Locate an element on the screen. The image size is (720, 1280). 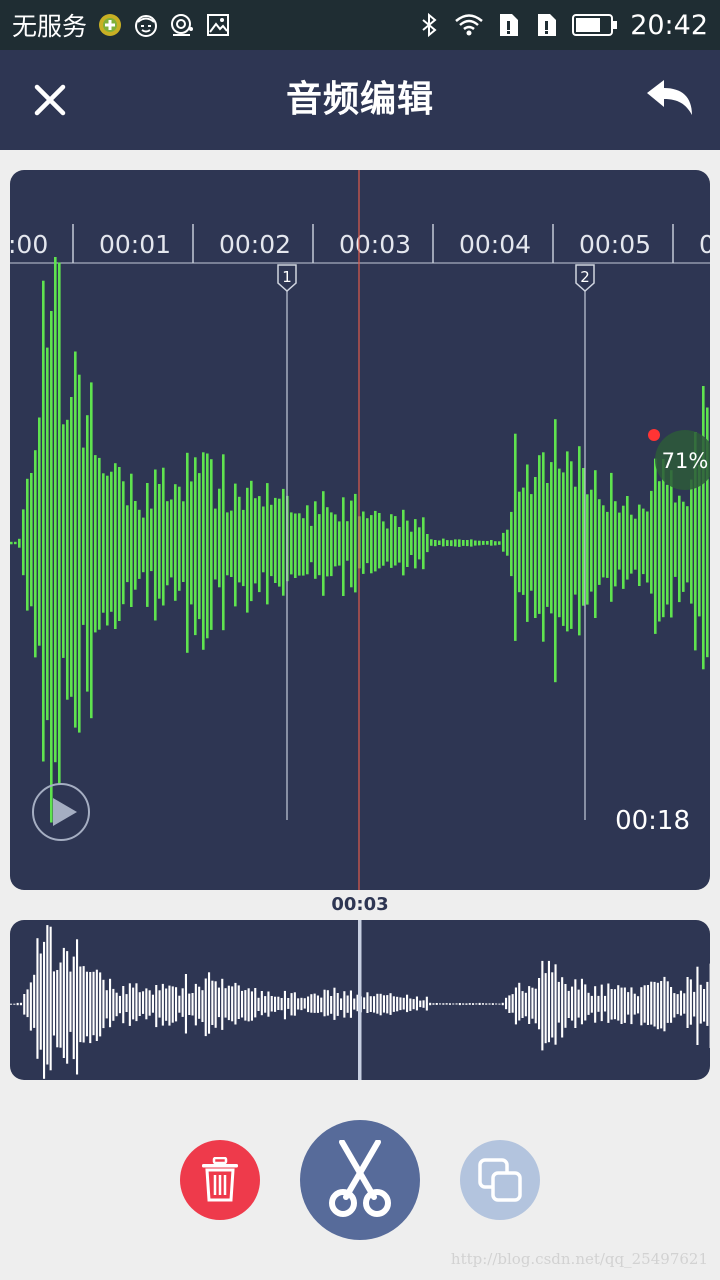
progress-label: 71% is located at coordinates (685, 461).